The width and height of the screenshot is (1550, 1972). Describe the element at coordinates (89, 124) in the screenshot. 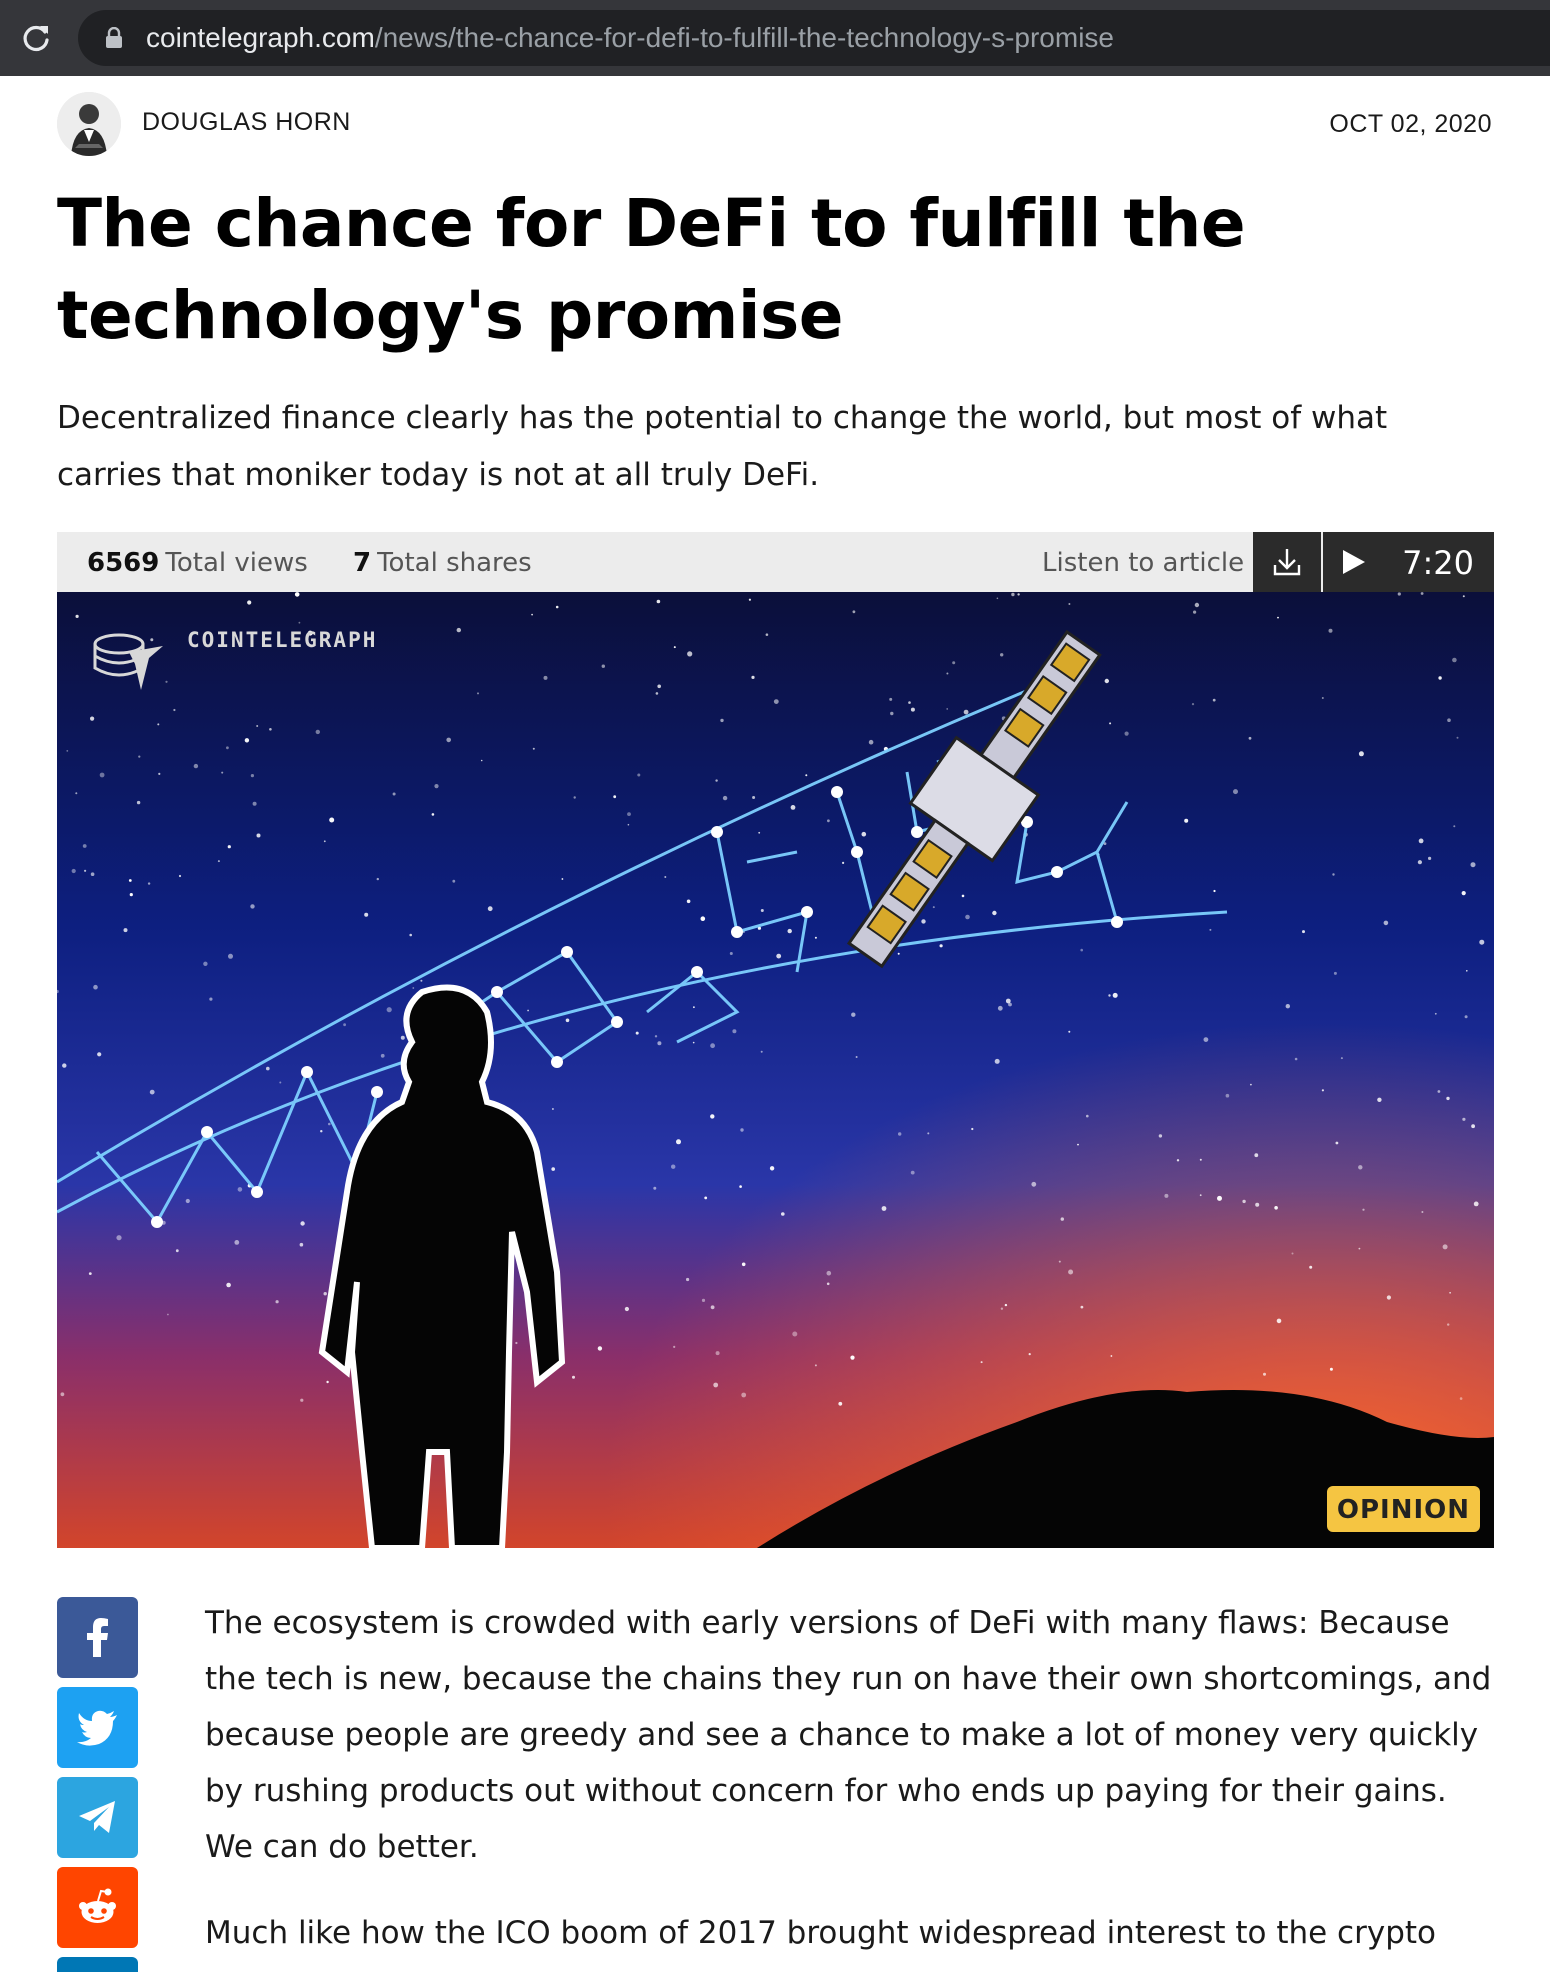

I see `author-avatar` at that location.